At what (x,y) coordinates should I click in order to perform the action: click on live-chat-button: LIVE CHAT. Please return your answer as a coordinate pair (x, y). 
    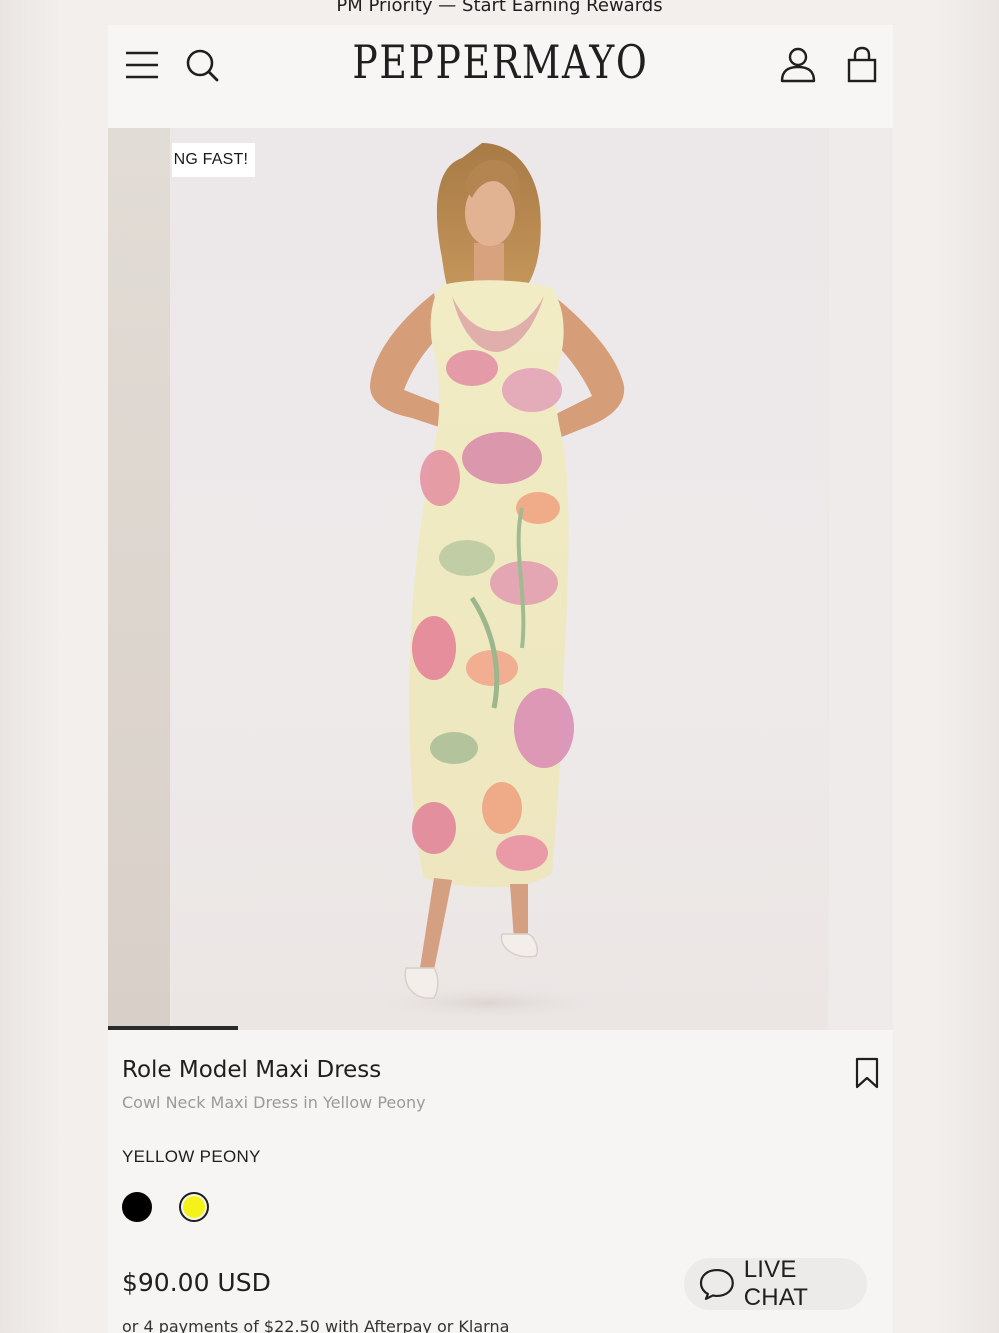
    Looking at the image, I should click on (775, 1284).